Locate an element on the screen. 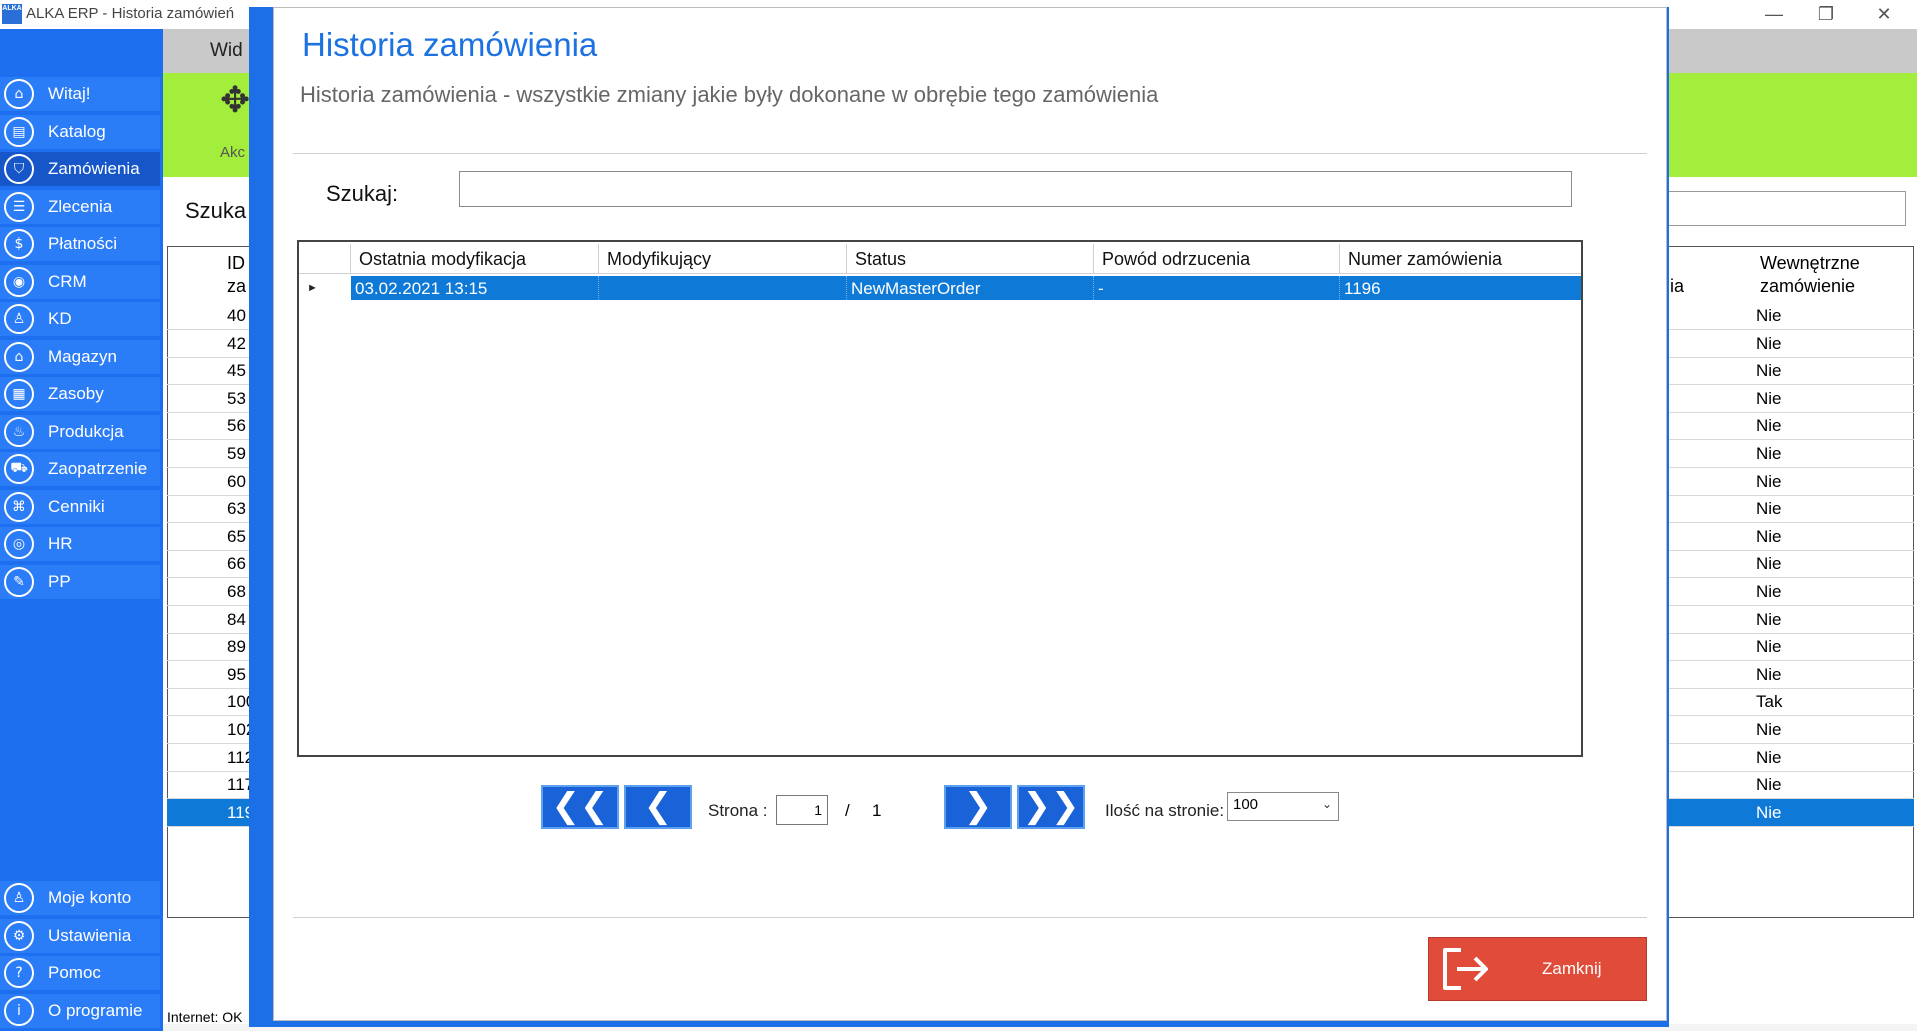 This screenshot has height=1031, width=1917. cell-order-id: 89 is located at coordinates (236, 647).